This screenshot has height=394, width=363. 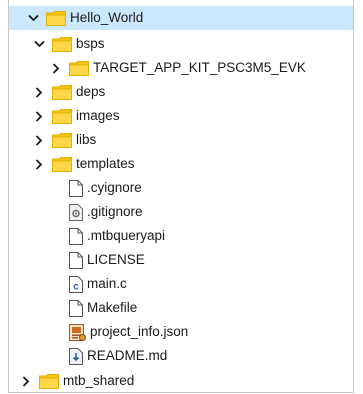 I want to click on tree-item-label: README.md, so click(x=127, y=355).